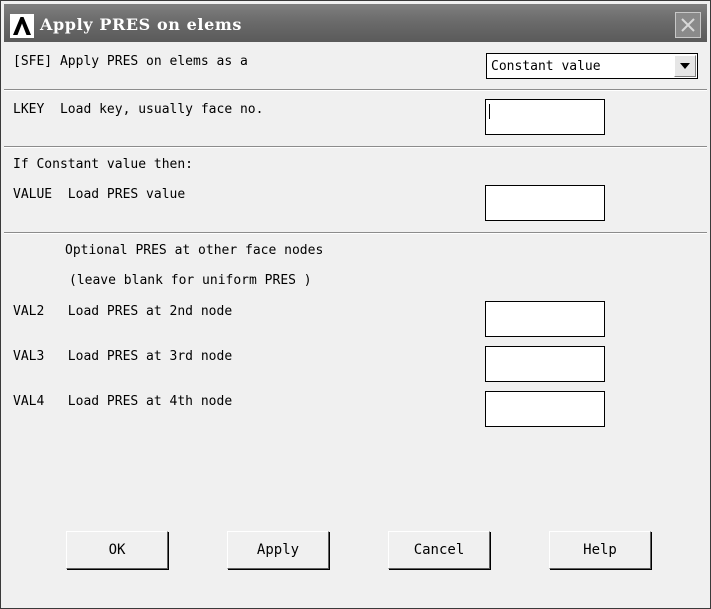 Image resolution: width=711 pixels, height=609 pixels. I want to click on lkey-input, so click(545, 117).